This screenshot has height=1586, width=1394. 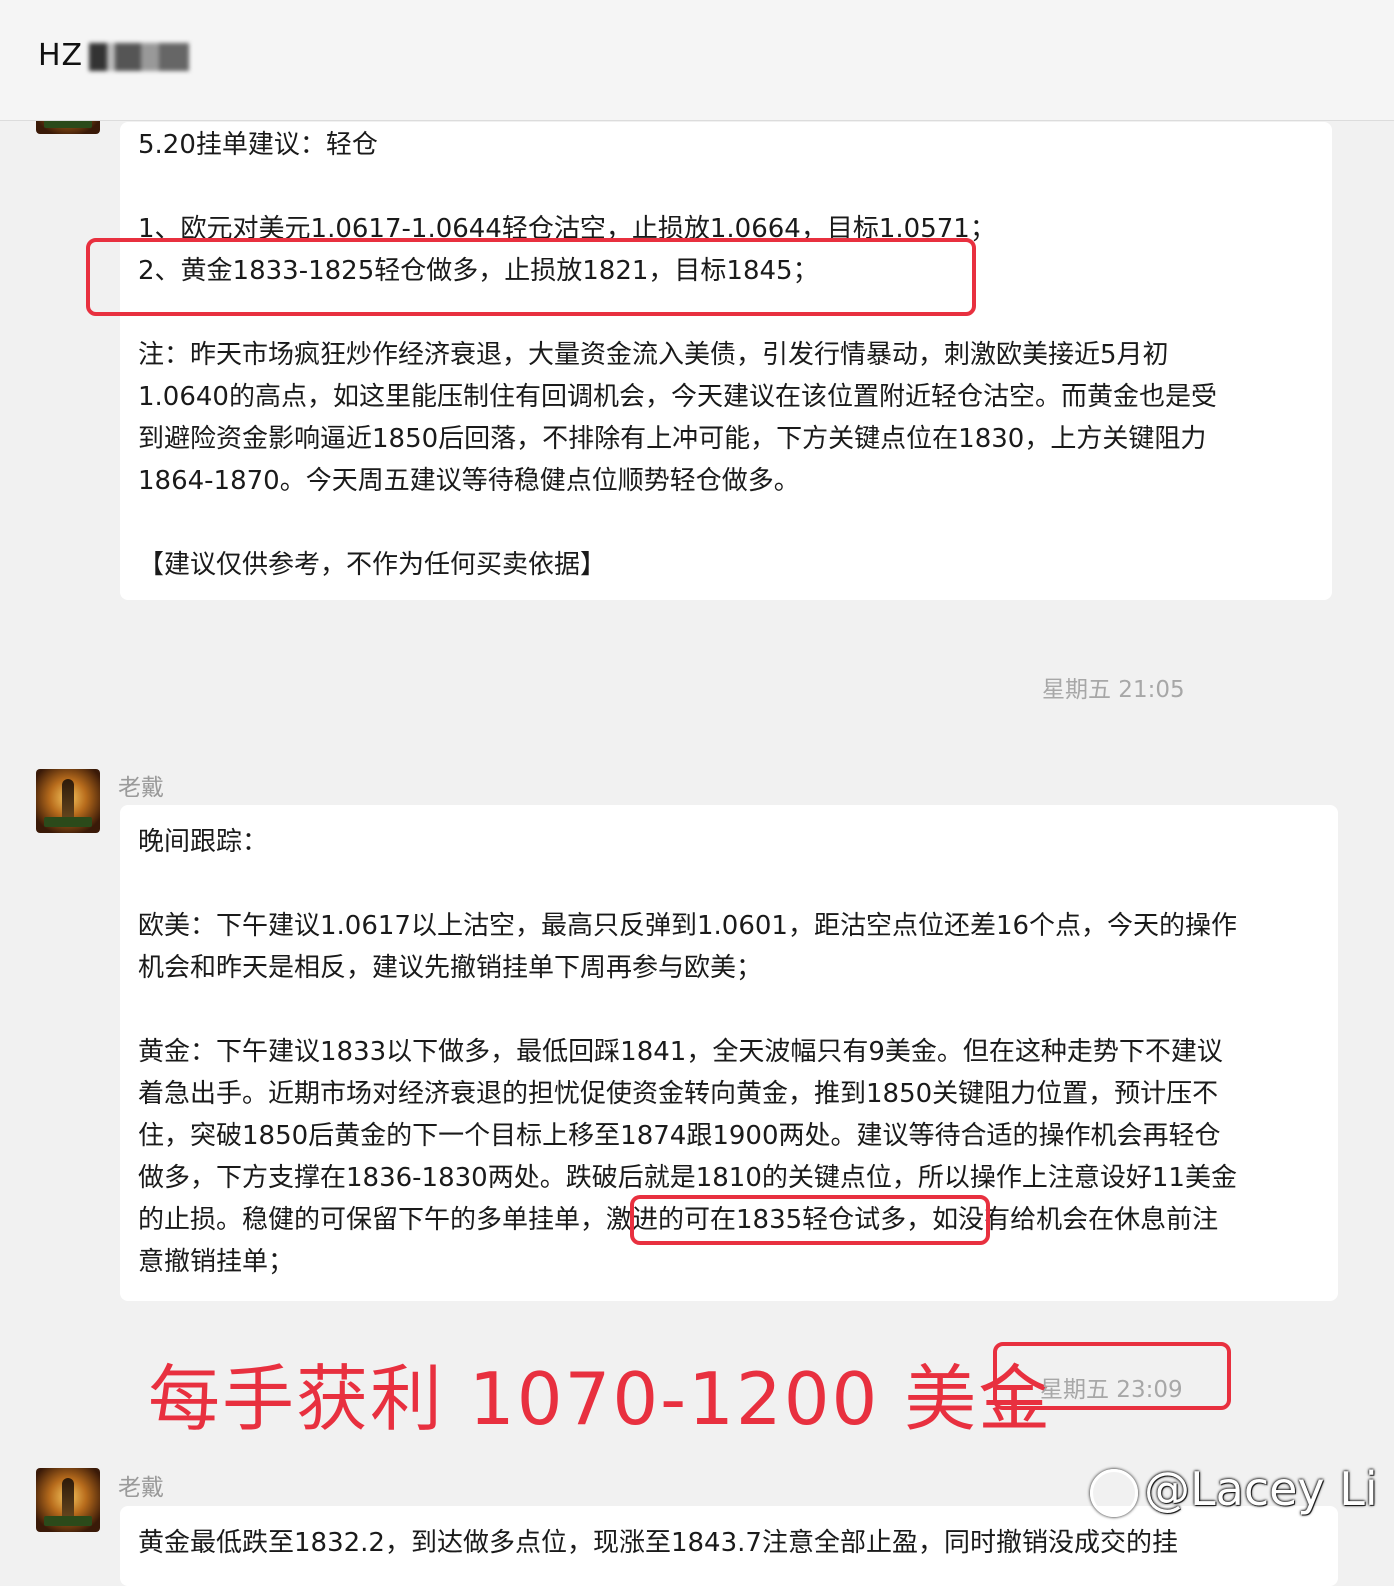 I want to click on profit-annotation: 每手获利 1070-1200 美金, so click(x=600, y=1399).